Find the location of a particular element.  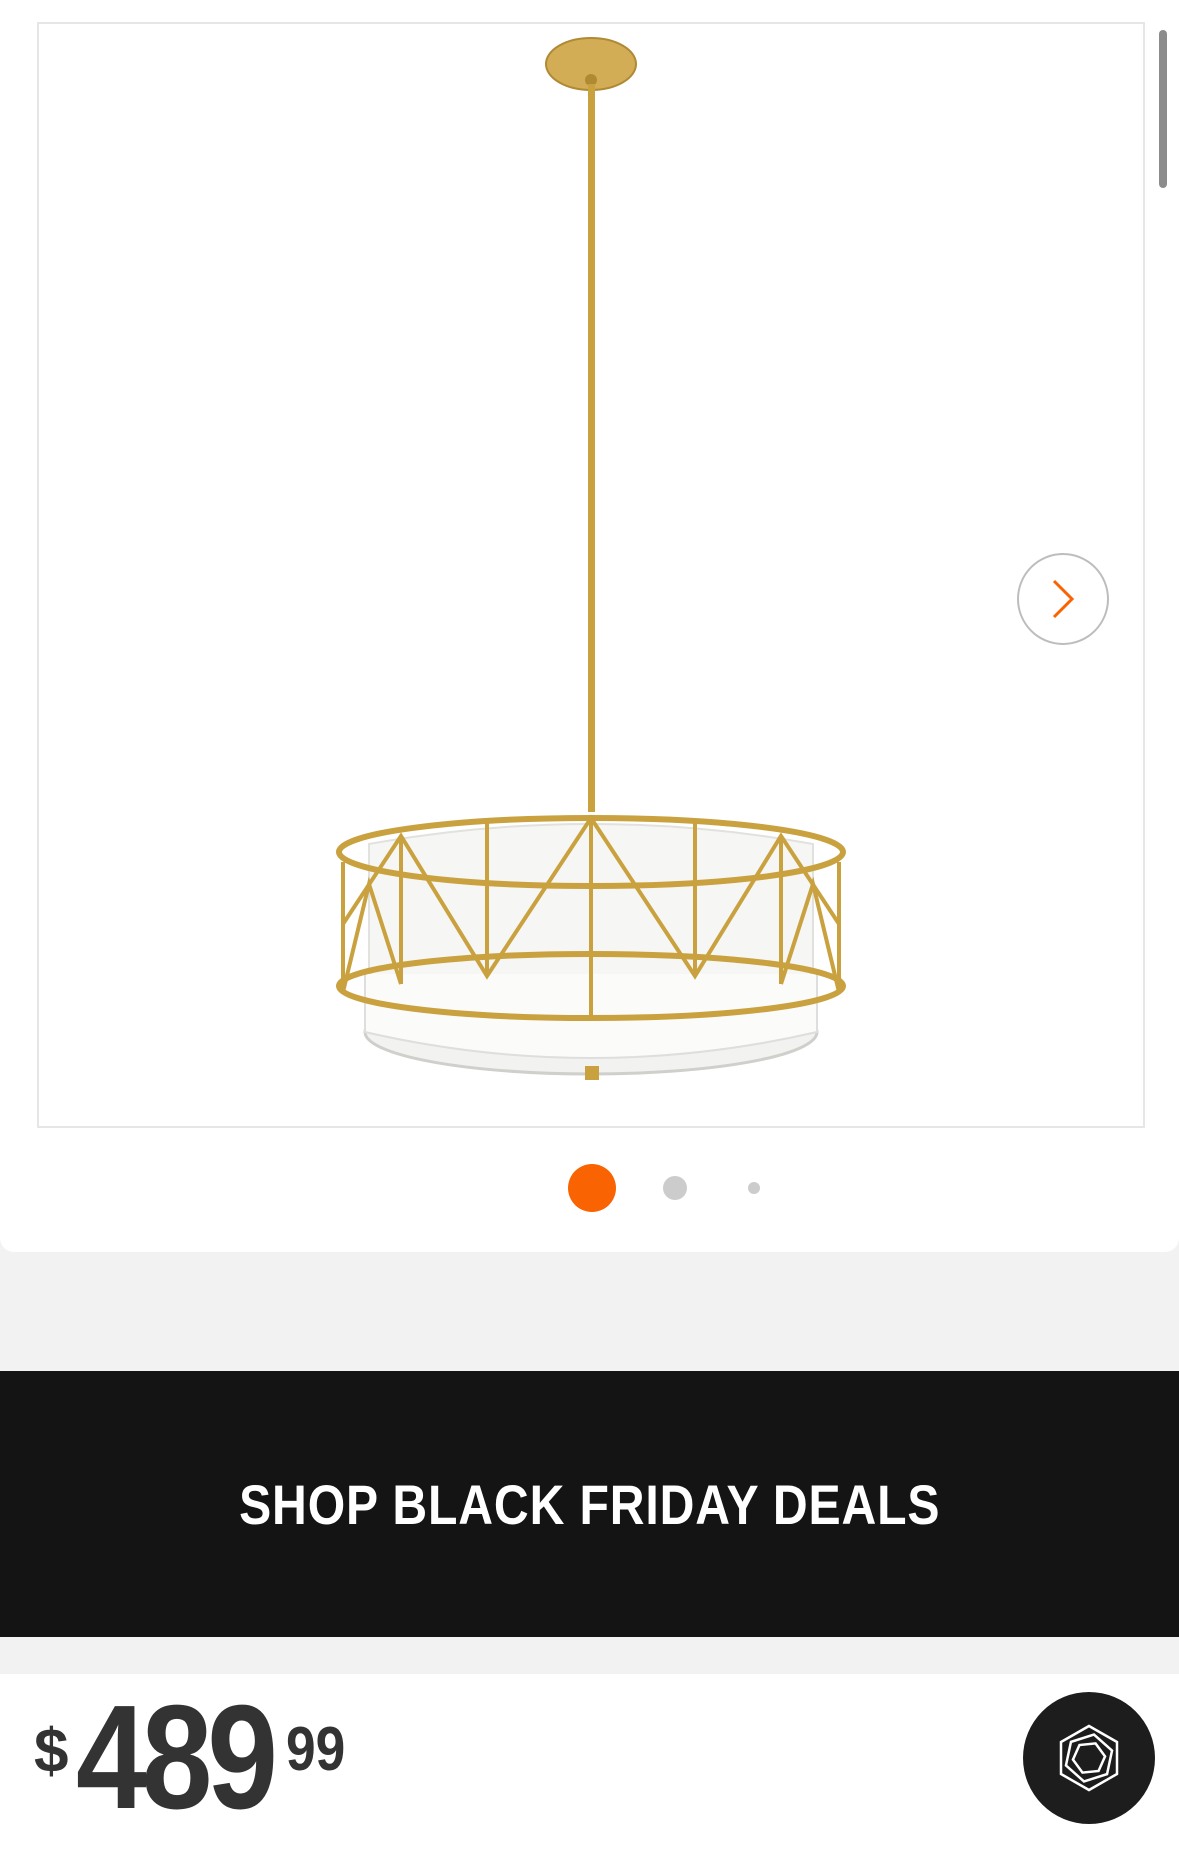

hexagon-chat-icon is located at coordinates (1089, 1758).